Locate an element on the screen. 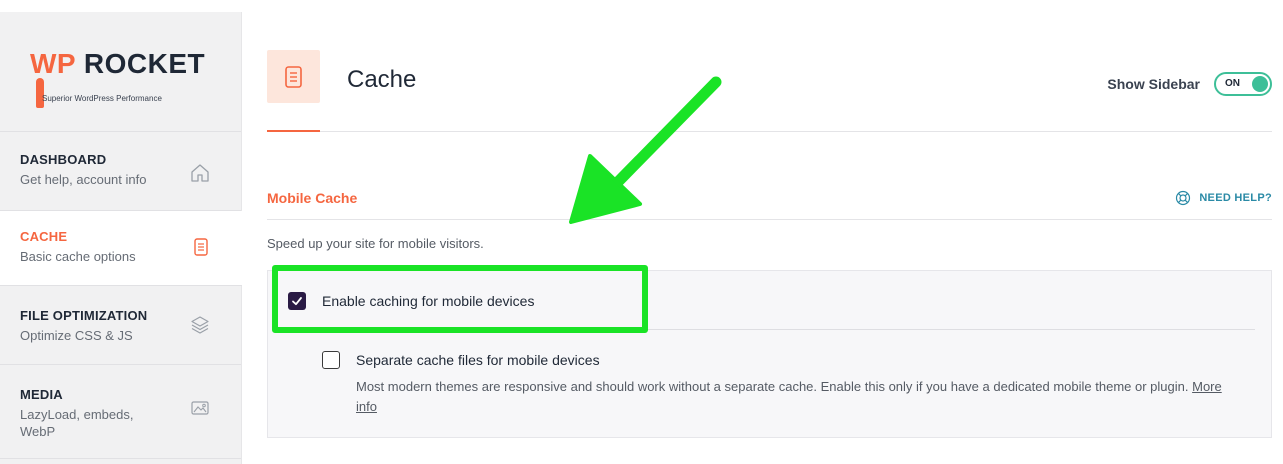 This screenshot has height=464, width=1283. active-page-underline is located at coordinates (293, 131).